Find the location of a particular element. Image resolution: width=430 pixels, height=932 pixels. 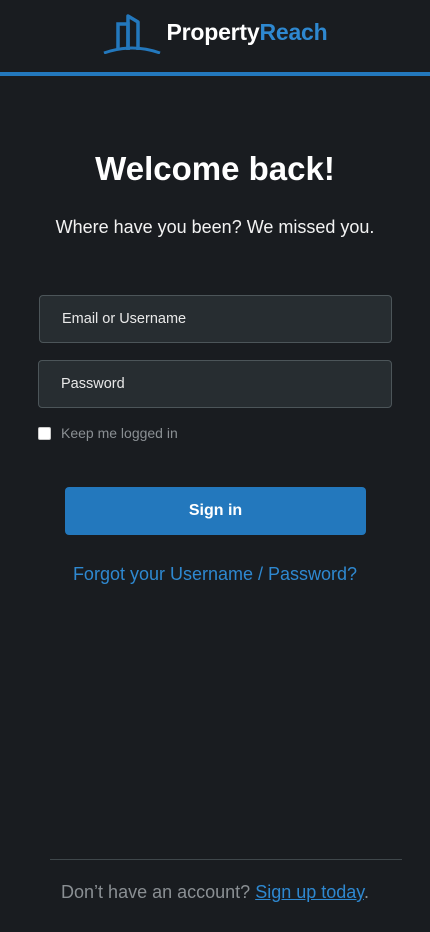

password-input is located at coordinates (215, 384).